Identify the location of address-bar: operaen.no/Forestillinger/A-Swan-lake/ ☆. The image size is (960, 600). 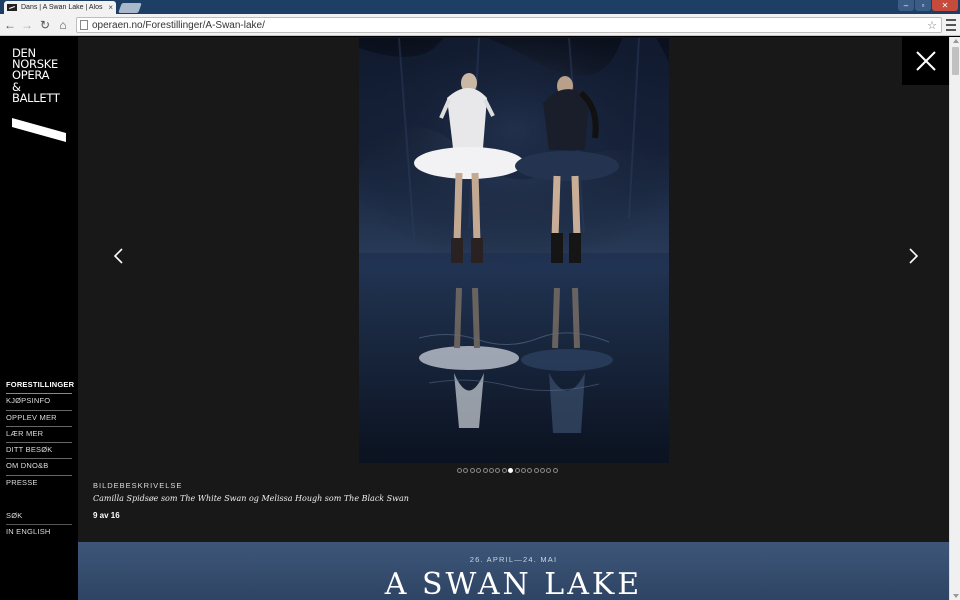
(509, 25).